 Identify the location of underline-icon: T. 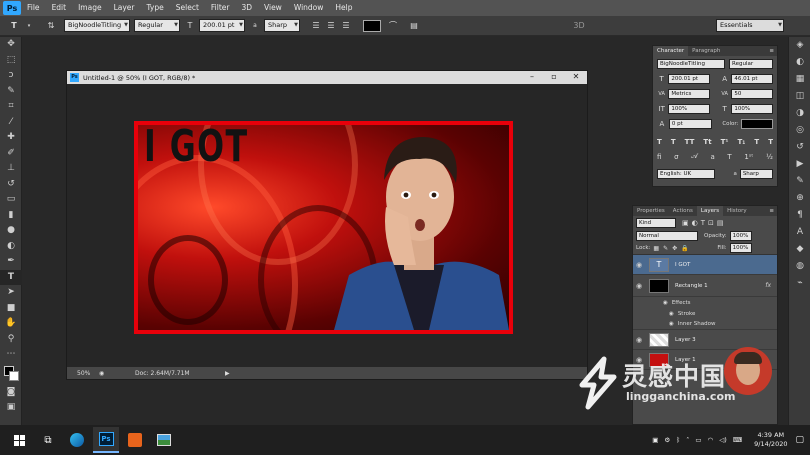
(756, 142).